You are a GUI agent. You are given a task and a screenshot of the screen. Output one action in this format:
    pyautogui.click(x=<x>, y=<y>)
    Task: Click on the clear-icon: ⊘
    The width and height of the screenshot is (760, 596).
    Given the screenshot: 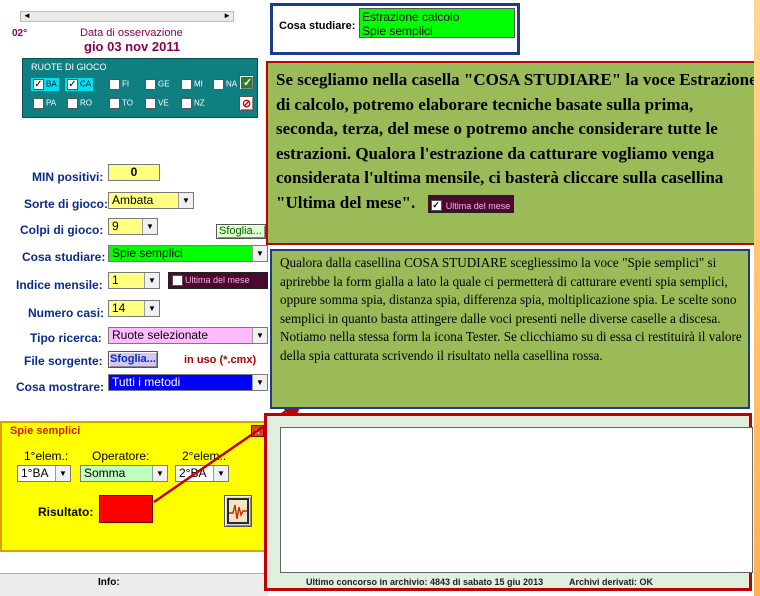 What is the action you would take?
    pyautogui.click(x=247, y=104)
    